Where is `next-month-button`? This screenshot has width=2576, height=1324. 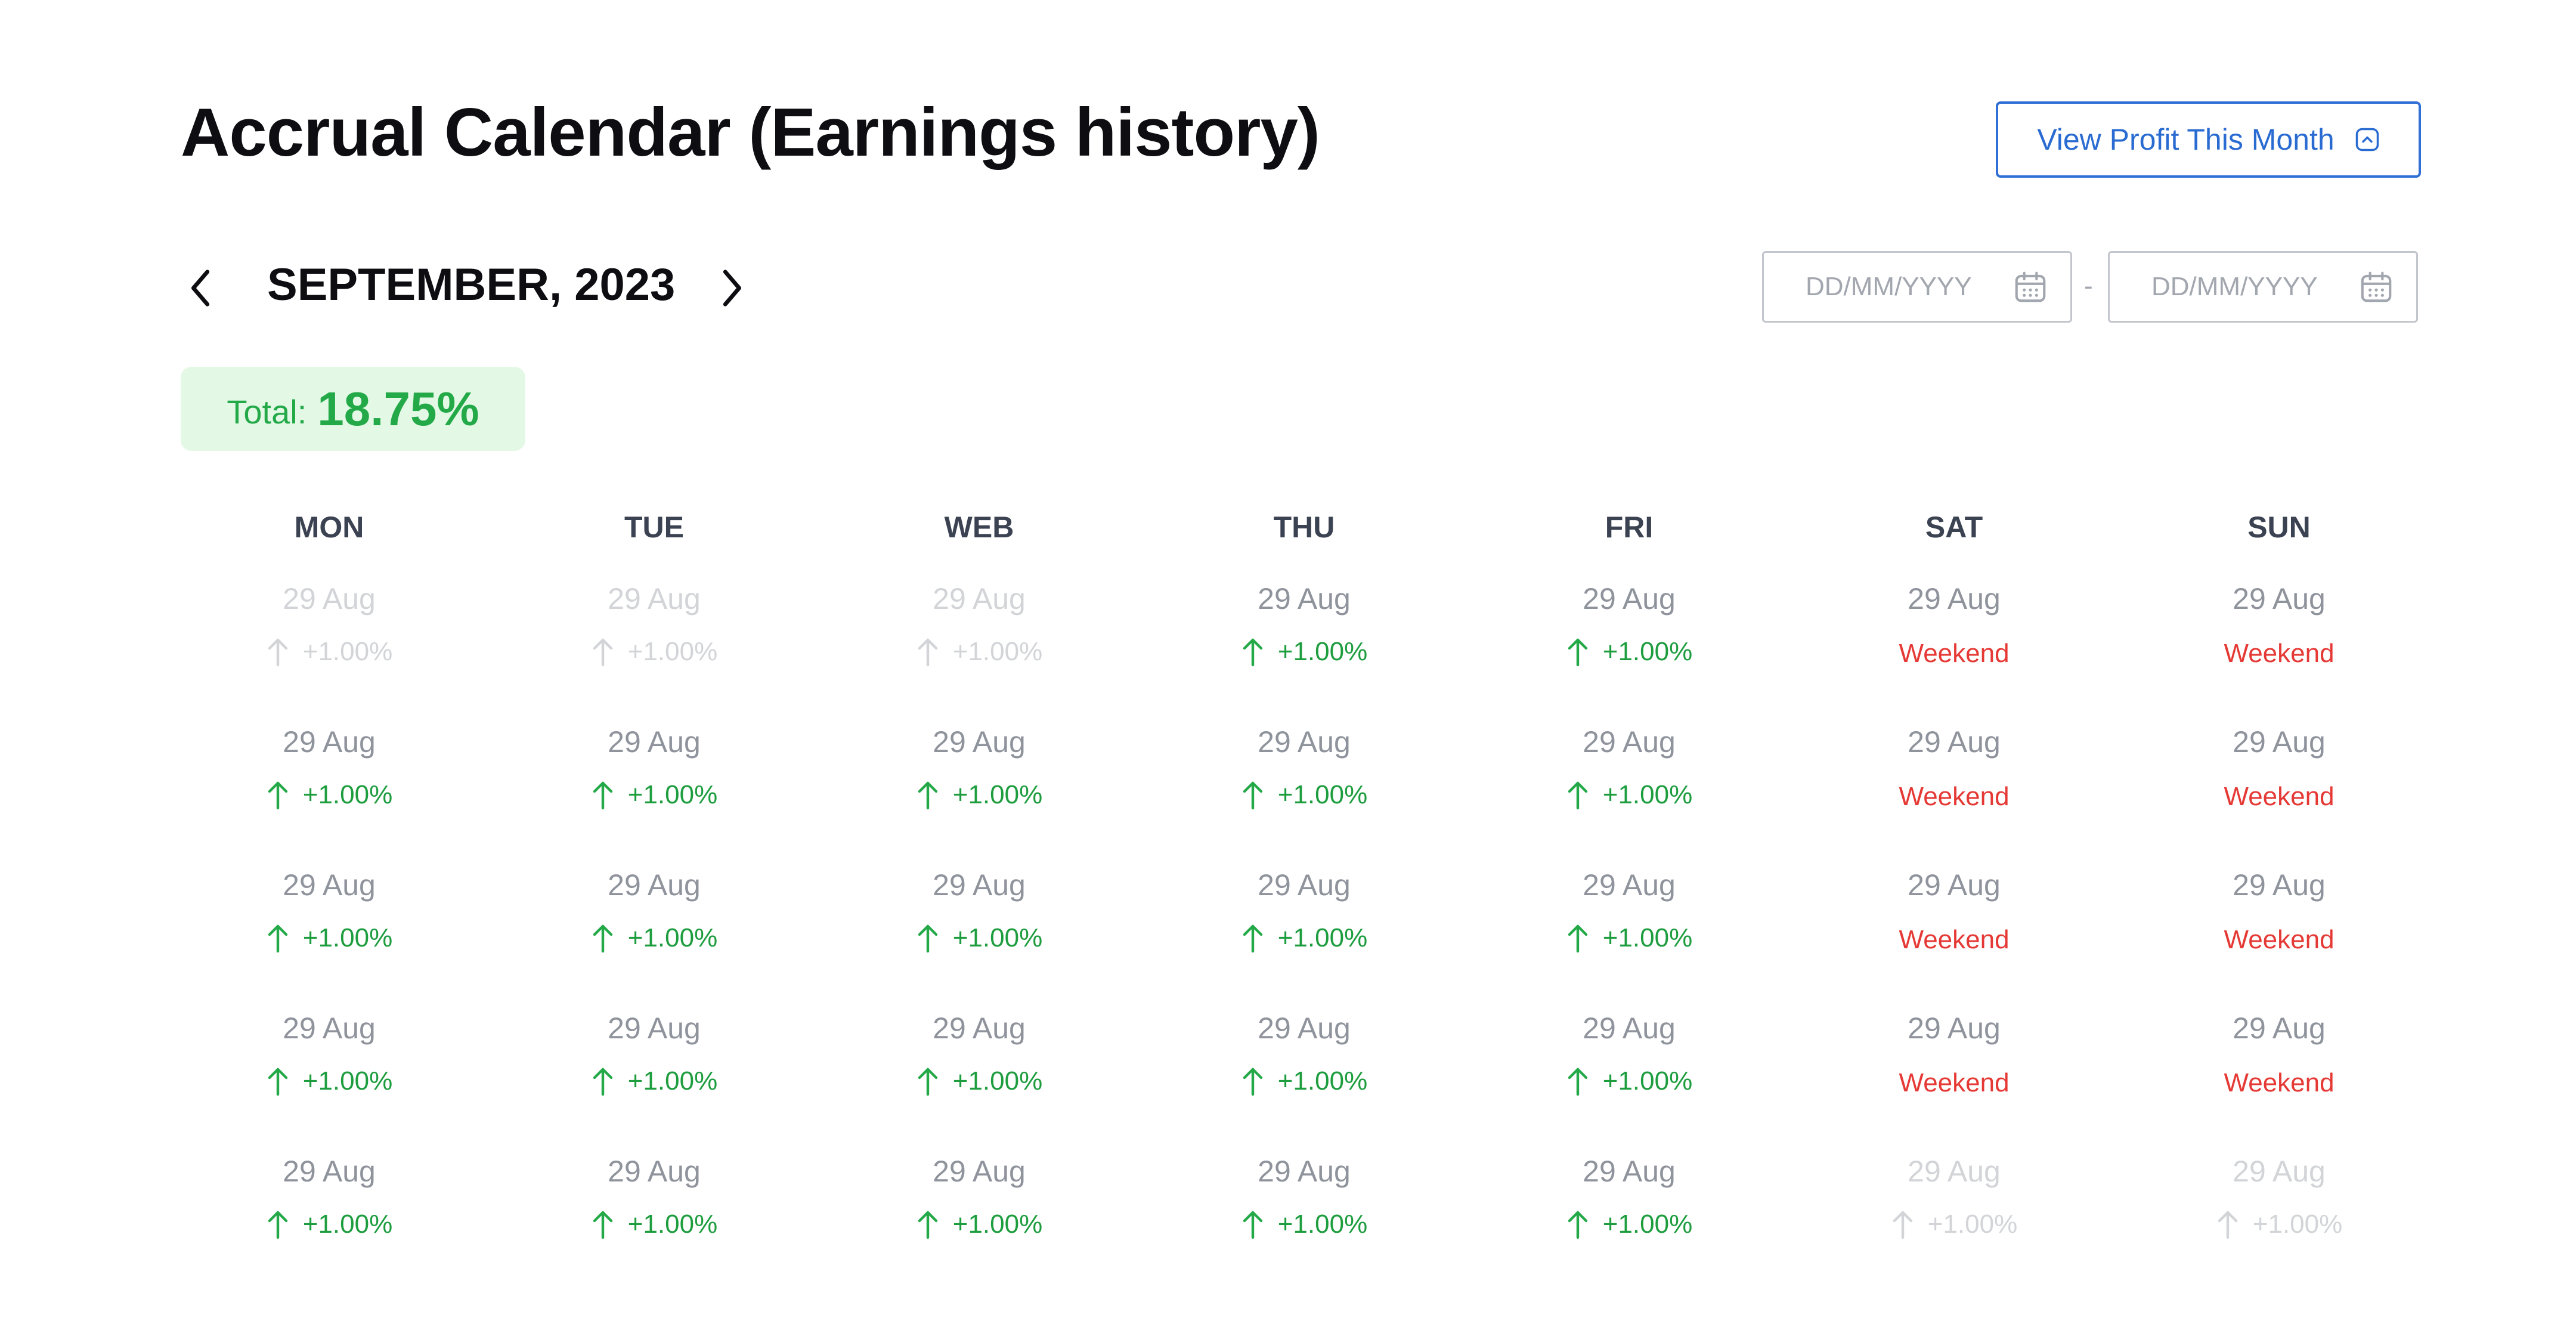 next-month-button is located at coordinates (731, 288).